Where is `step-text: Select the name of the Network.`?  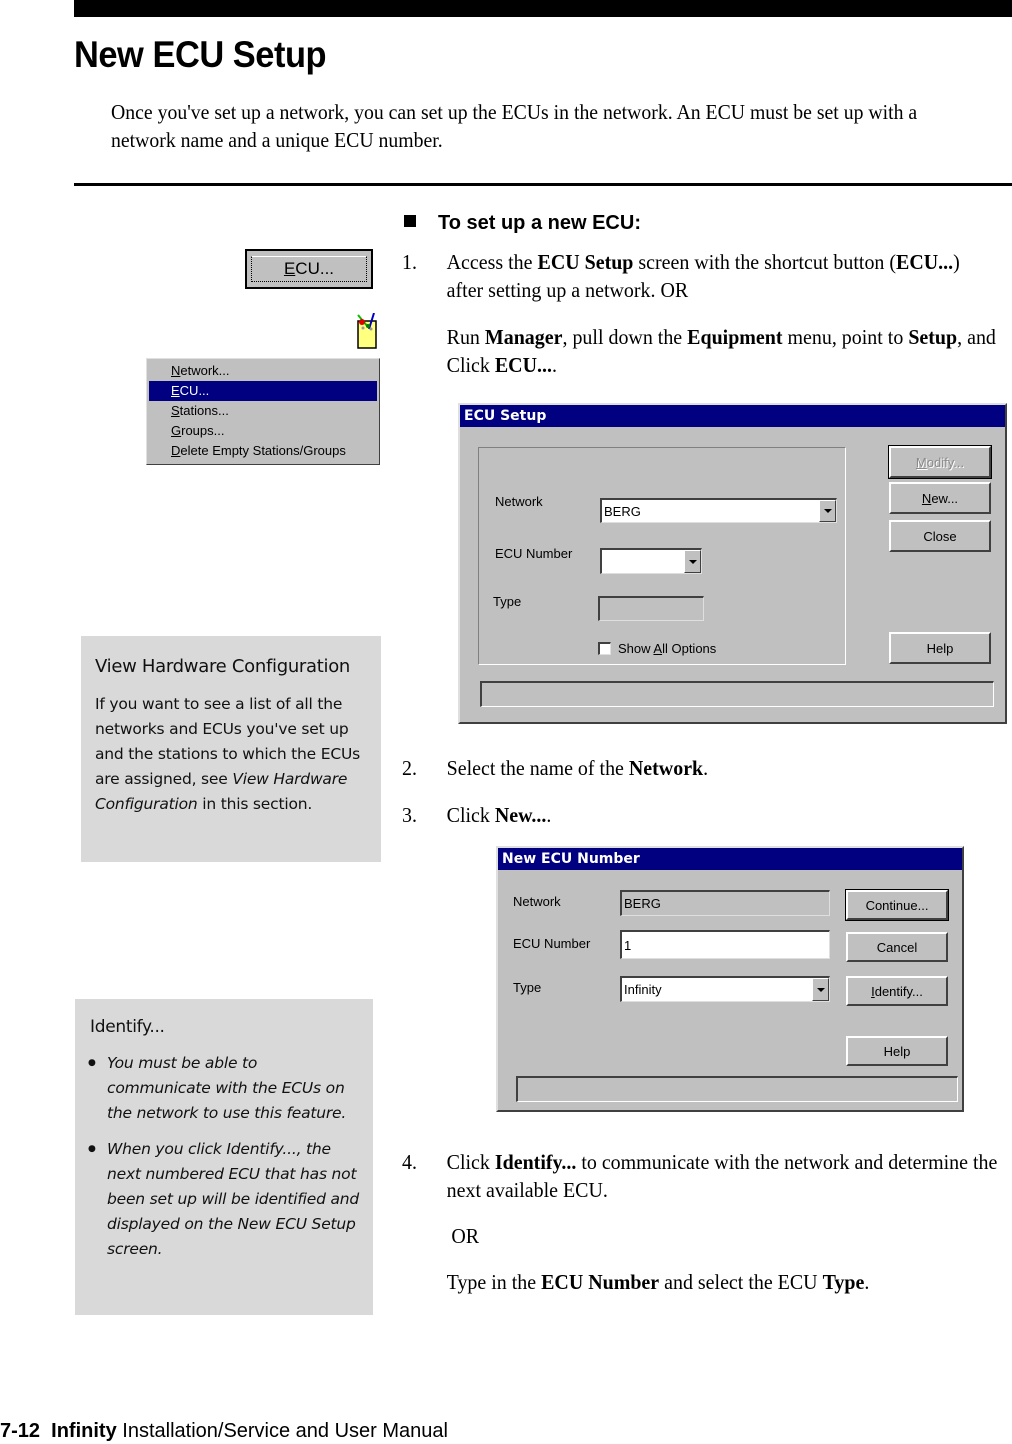 step-text: Select the name of the Network. is located at coordinates (577, 768).